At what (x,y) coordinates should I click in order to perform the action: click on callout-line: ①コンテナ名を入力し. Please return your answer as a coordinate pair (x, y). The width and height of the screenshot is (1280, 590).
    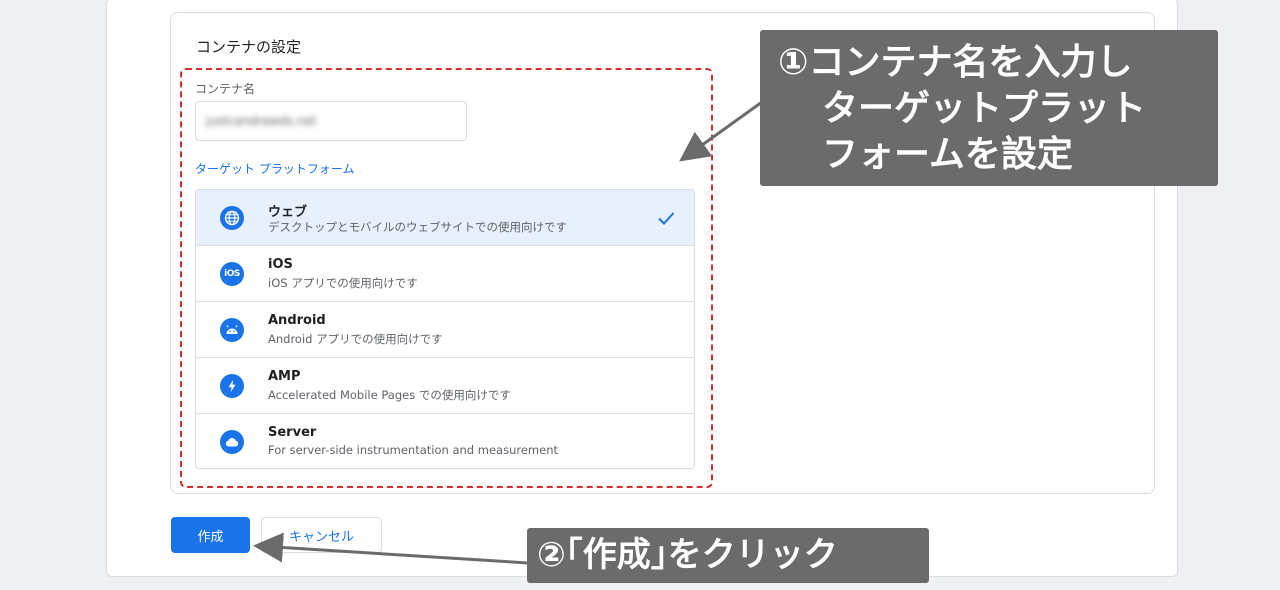
    Looking at the image, I should click on (955, 62).